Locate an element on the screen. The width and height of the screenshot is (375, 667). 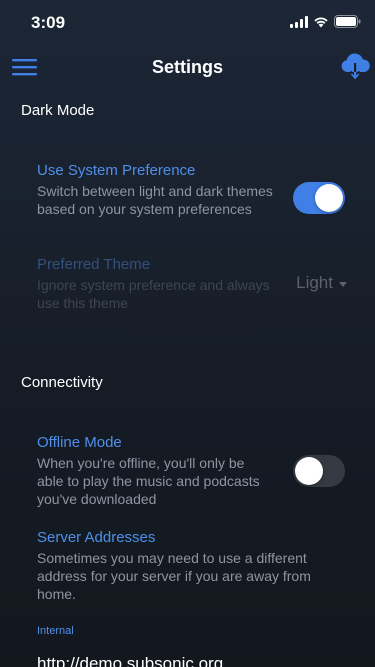
download-button is located at coordinates (355, 67).